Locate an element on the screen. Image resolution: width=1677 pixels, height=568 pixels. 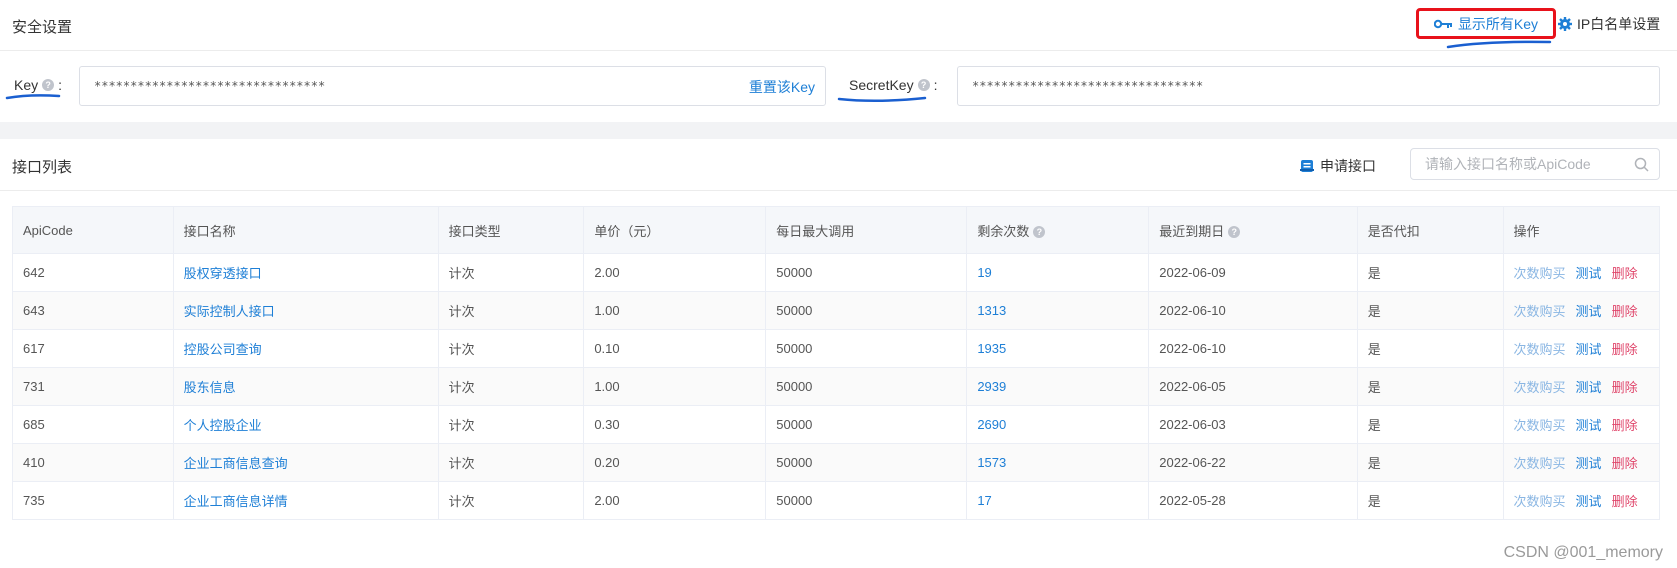
apply-api-button: 申请接口 is located at coordinates (1338, 166).